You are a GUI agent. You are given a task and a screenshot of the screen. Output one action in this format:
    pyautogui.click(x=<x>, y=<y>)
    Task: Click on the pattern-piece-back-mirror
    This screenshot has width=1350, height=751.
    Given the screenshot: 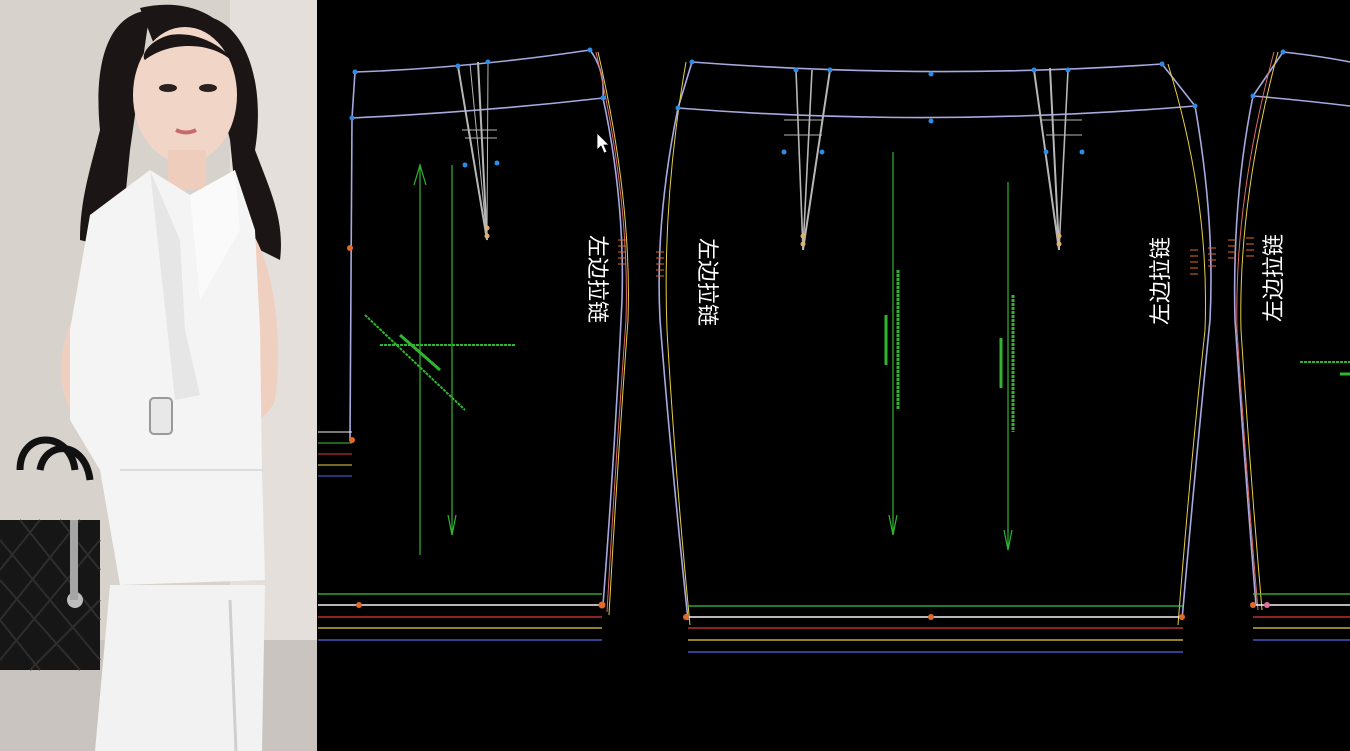 What is the action you would take?
    pyautogui.click(x=1289, y=345)
    